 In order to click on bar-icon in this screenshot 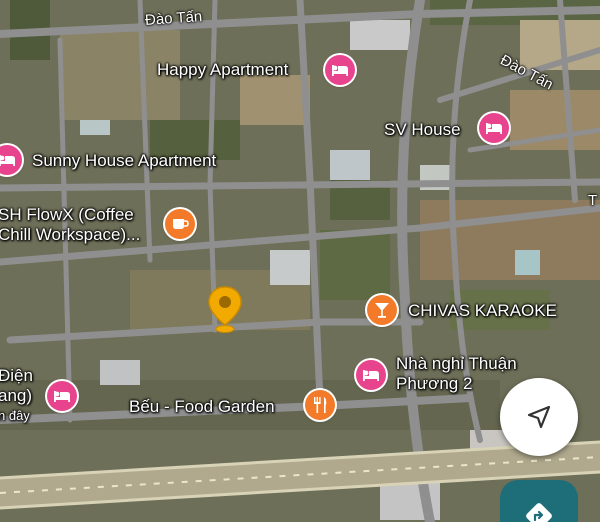, I will do `click(382, 310)`.